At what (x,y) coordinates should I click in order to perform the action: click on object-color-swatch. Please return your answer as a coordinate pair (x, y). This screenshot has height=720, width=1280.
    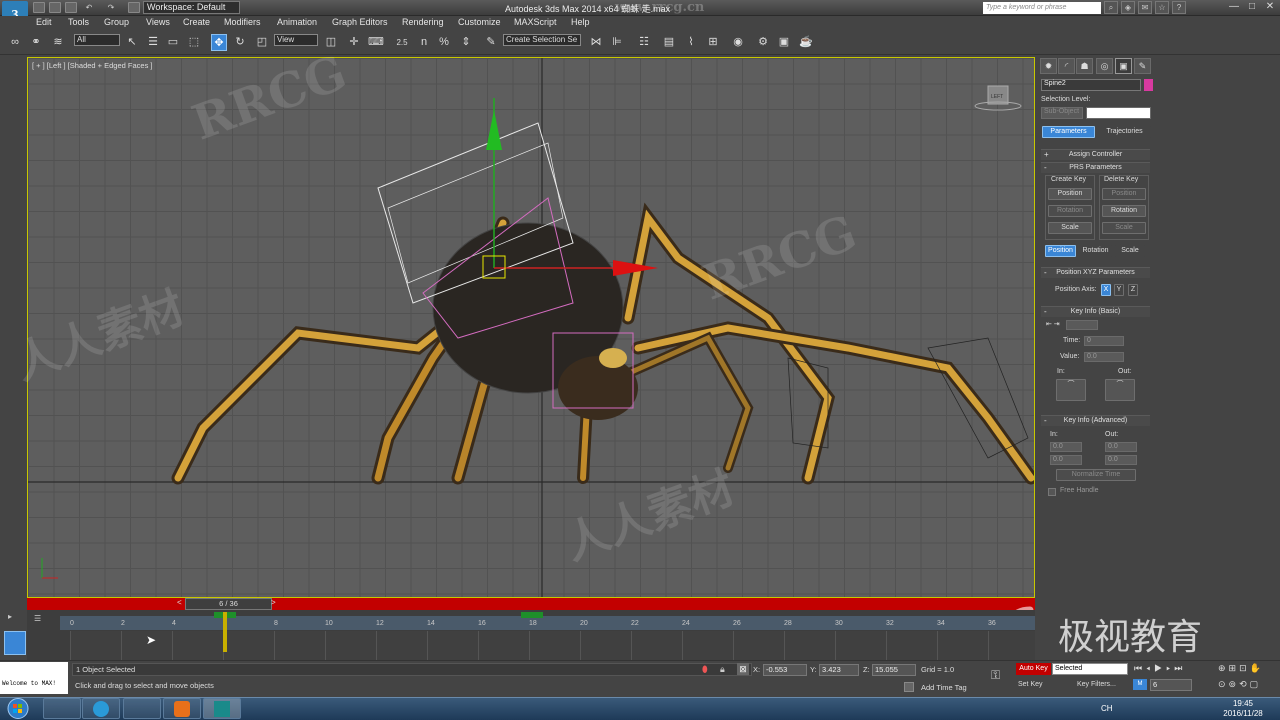
    Looking at the image, I should click on (1148, 85).